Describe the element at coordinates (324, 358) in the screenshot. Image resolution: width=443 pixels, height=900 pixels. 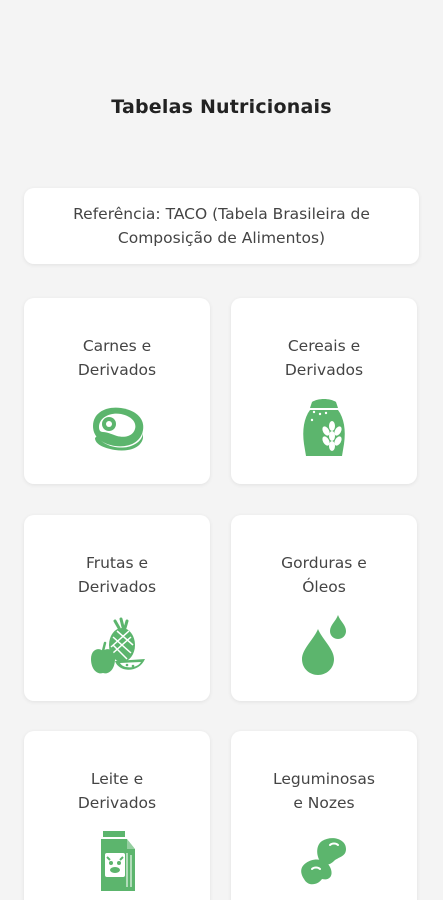
I see `category-label: Cereais e Derivados` at that location.